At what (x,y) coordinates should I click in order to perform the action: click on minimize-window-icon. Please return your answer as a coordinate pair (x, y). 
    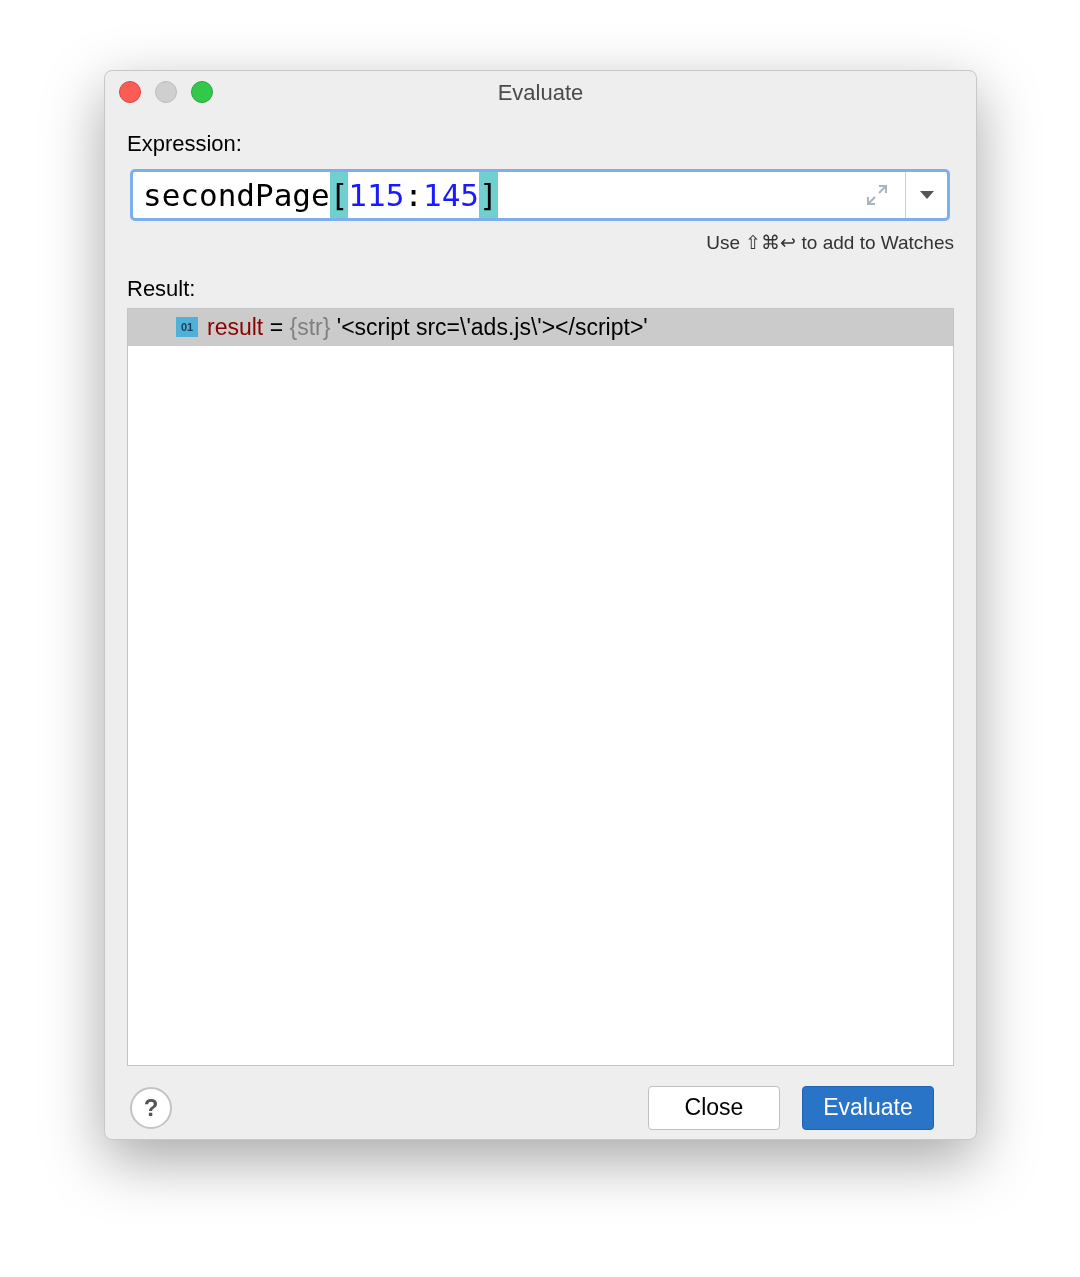
    Looking at the image, I should click on (166, 92).